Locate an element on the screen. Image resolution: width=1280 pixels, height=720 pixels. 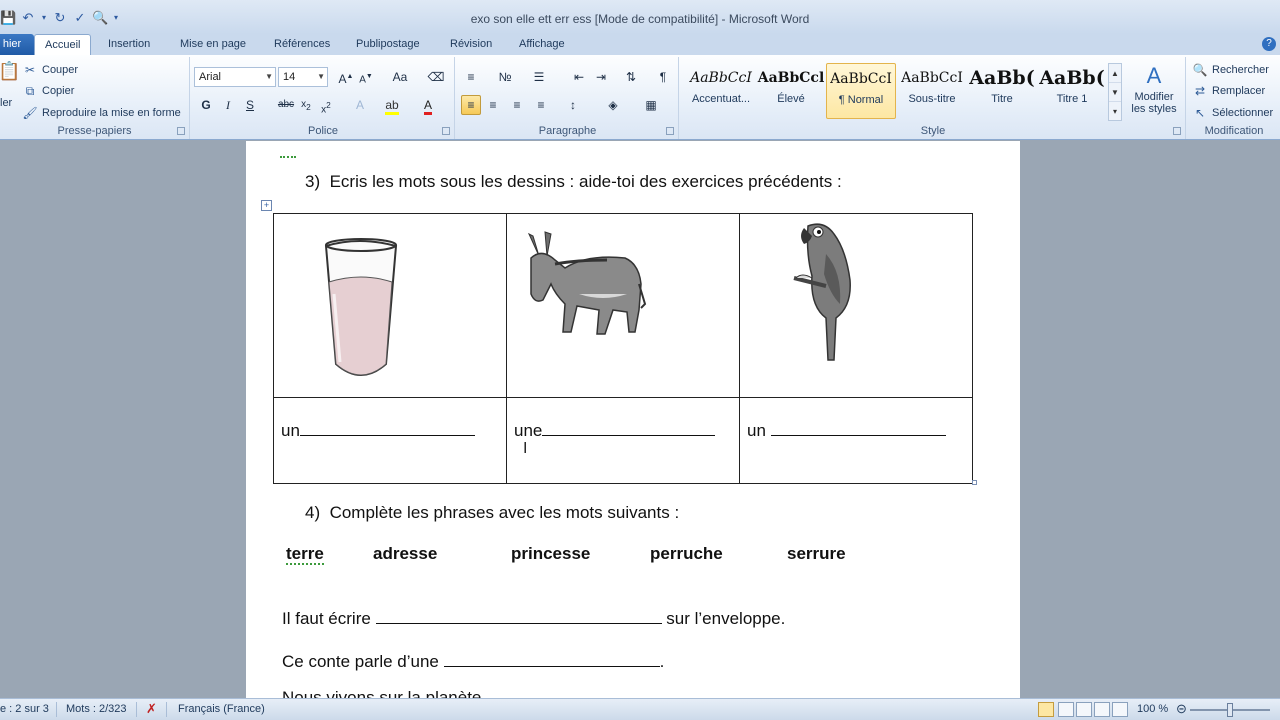
parrot-image is located at coordinates (822, 292).